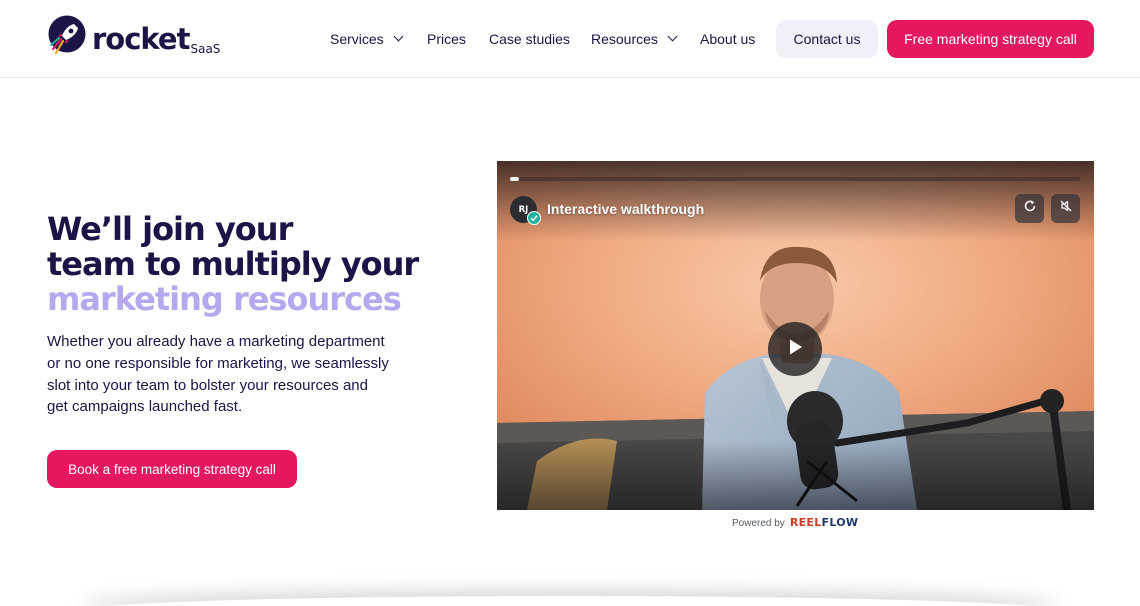 The image size is (1140, 606). I want to click on headline-line-2: team to multiply your, so click(233, 264).